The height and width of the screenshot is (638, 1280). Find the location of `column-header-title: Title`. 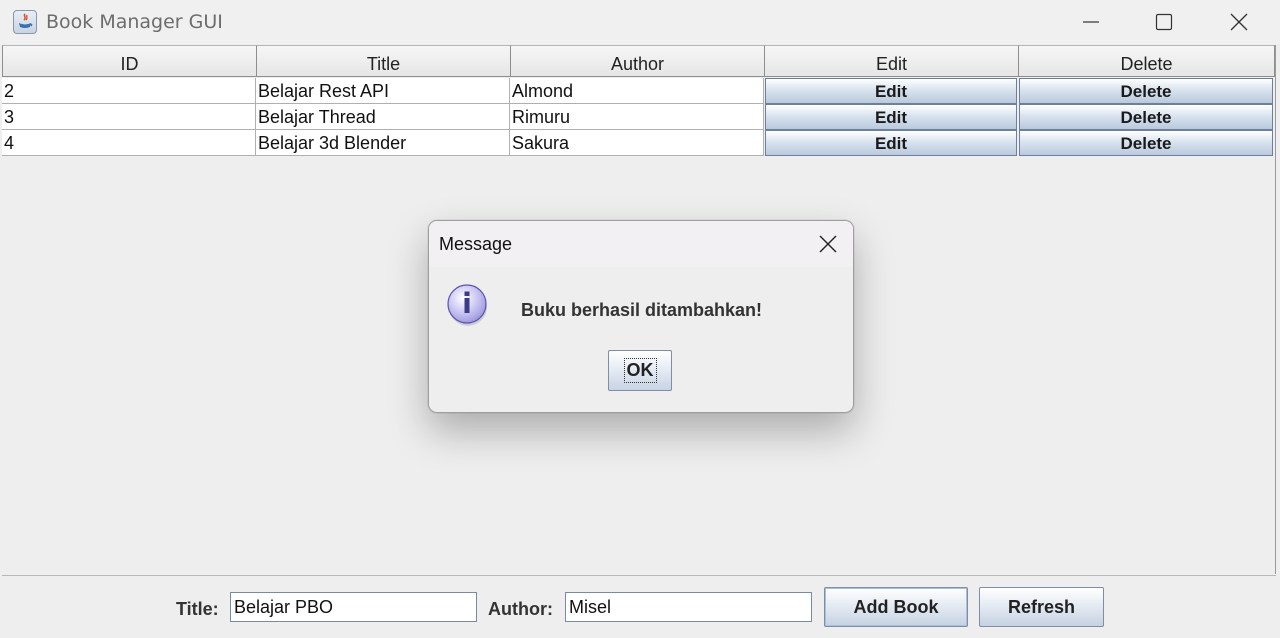

column-header-title: Title is located at coordinates (383, 61).